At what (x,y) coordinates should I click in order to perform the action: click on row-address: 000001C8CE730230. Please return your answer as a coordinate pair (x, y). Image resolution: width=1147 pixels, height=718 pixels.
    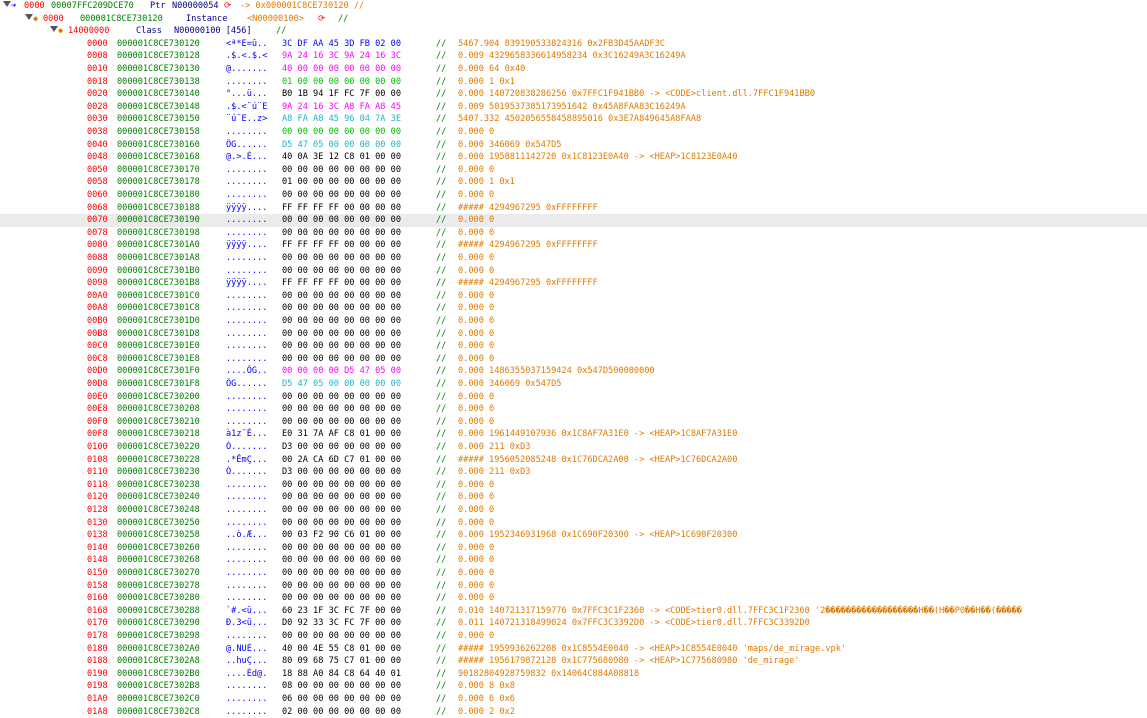
    Looking at the image, I should click on (158, 472).